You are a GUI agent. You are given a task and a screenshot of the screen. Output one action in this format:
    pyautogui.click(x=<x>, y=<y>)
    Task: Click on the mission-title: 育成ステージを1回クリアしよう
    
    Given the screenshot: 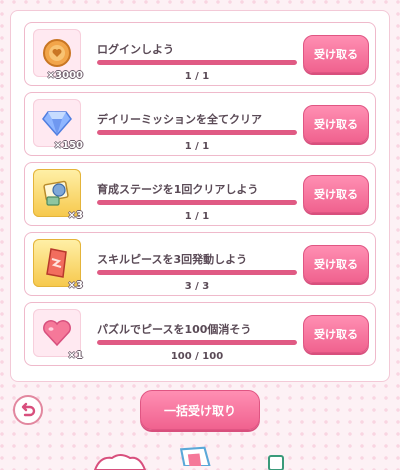 What is the action you would take?
    pyautogui.click(x=178, y=189)
    